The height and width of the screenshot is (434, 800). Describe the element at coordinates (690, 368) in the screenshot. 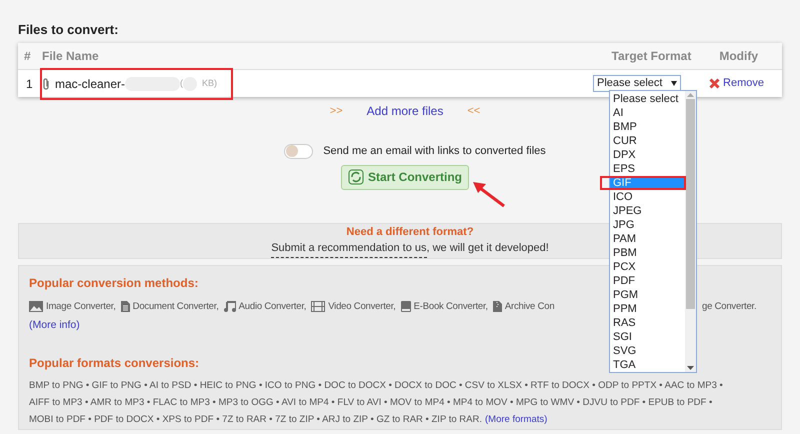

I see `scroll-down-icon` at that location.